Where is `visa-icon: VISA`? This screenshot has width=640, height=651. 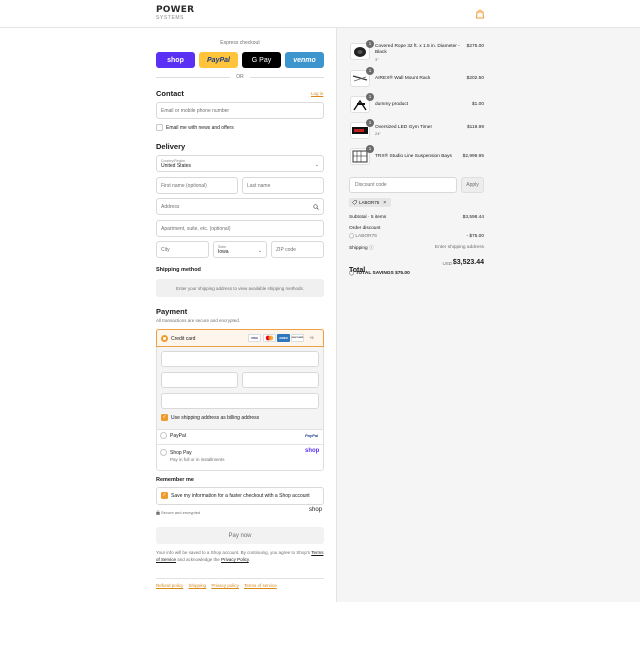 visa-icon: VISA is located at coordinates (254, 338).